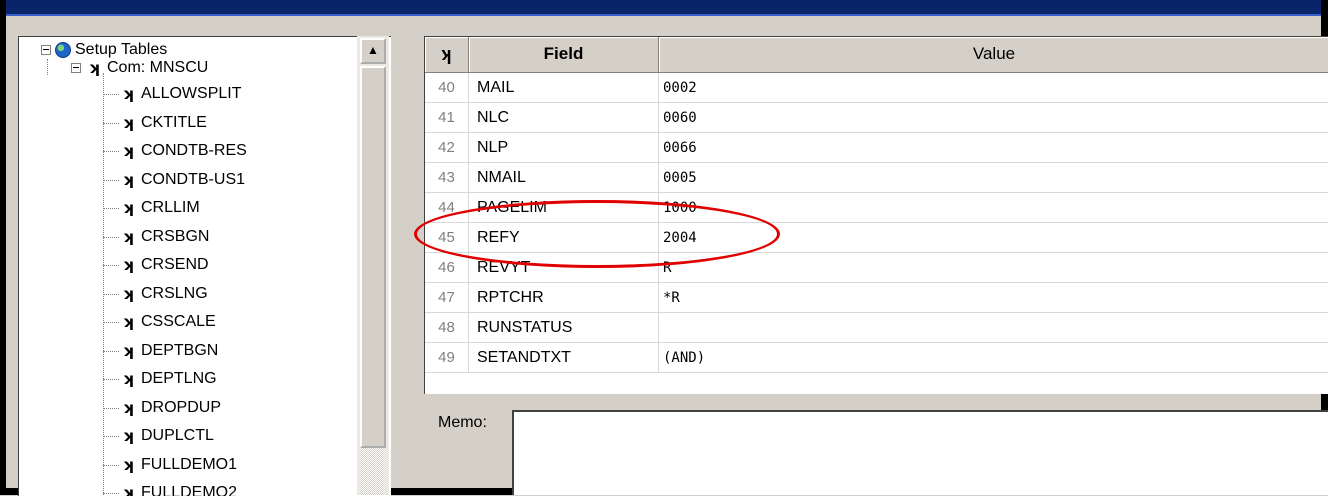 This screenshot has width=1328, height=496. I want to click on tree-item-label: DUPLCTL, so click(177, 436).